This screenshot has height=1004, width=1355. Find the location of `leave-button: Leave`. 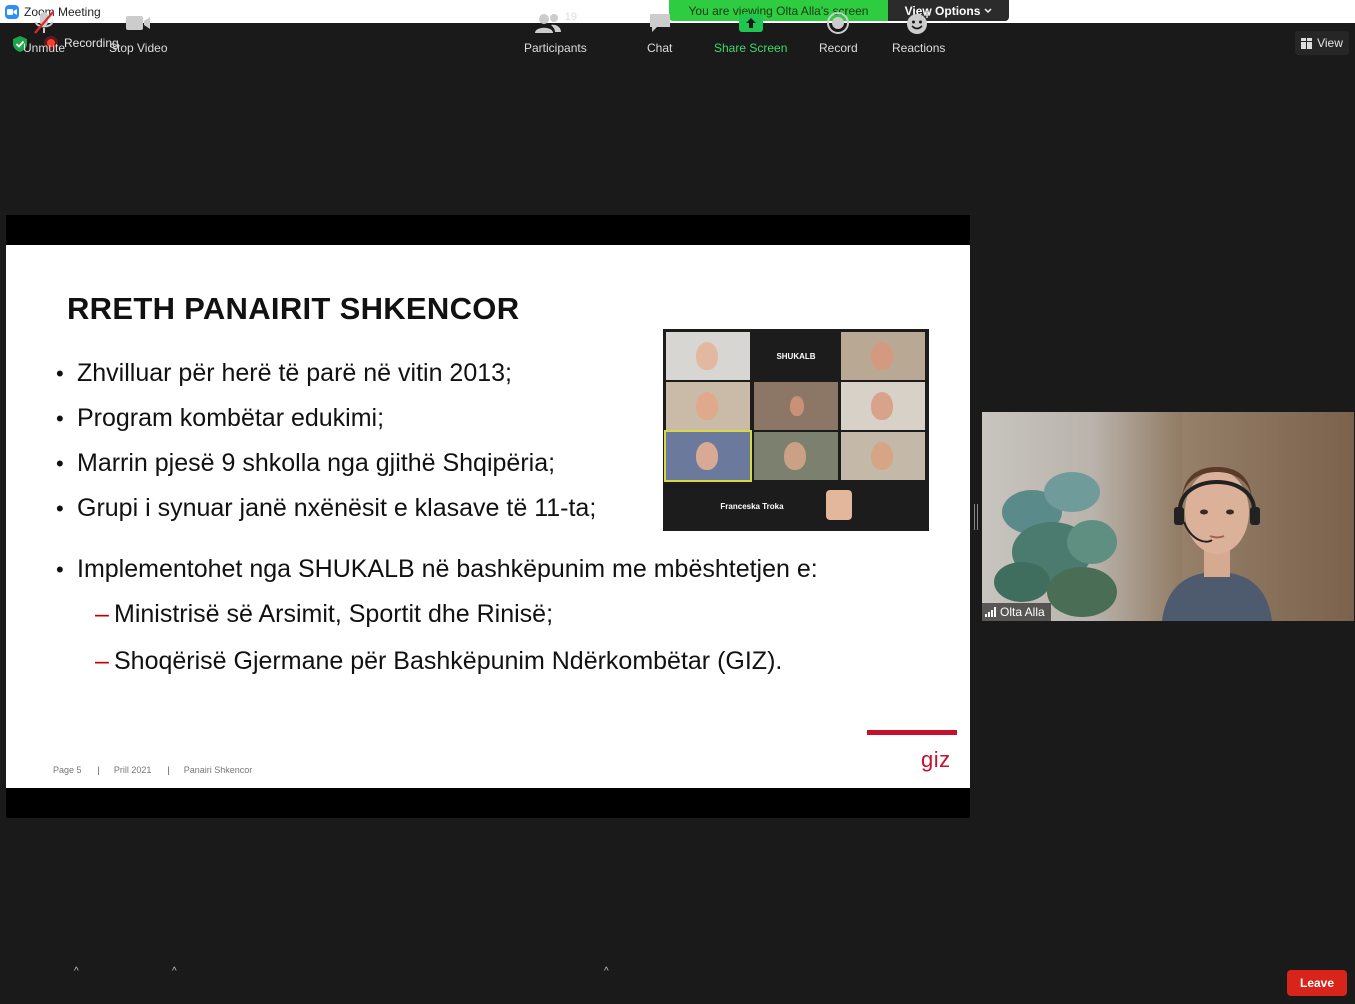

leave-button: Leave is located at coordinates (1317, 983).